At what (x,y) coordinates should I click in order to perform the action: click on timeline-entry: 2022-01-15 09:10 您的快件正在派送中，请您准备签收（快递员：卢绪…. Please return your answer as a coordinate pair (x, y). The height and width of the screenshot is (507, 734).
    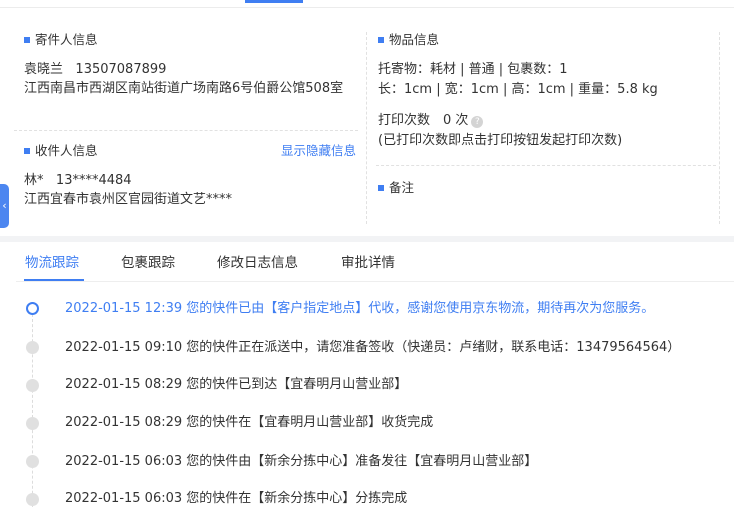
    Looking at the image, I should click on (373, 347).